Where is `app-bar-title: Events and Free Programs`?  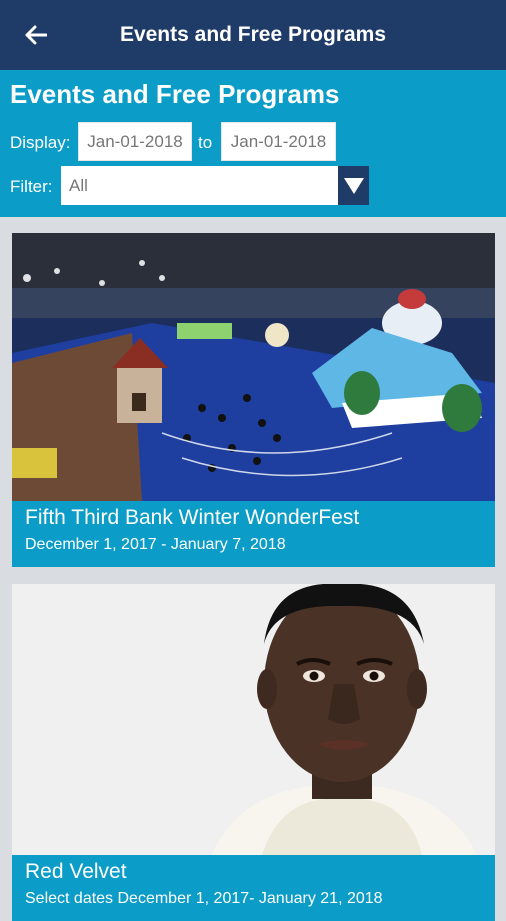
app-bar-title: Events and Free Programs is located at coordinates (253, 34).